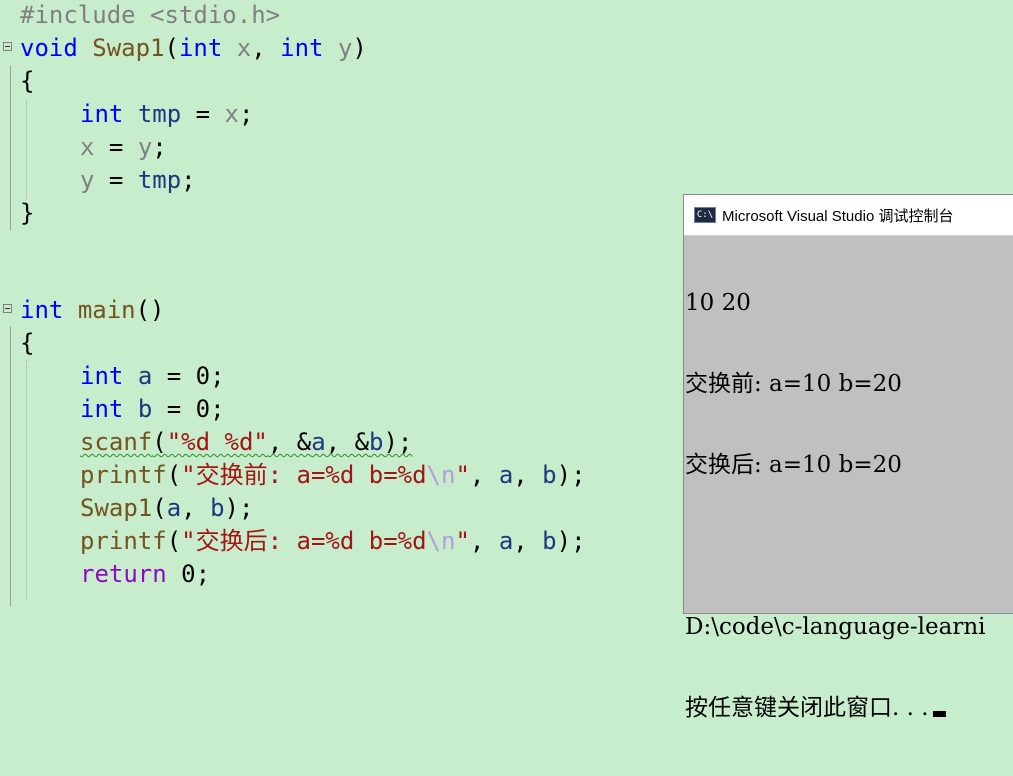  Describe the element at coordinates (49, 48) in the screenshot. I see `keyword-void: void` at that location.